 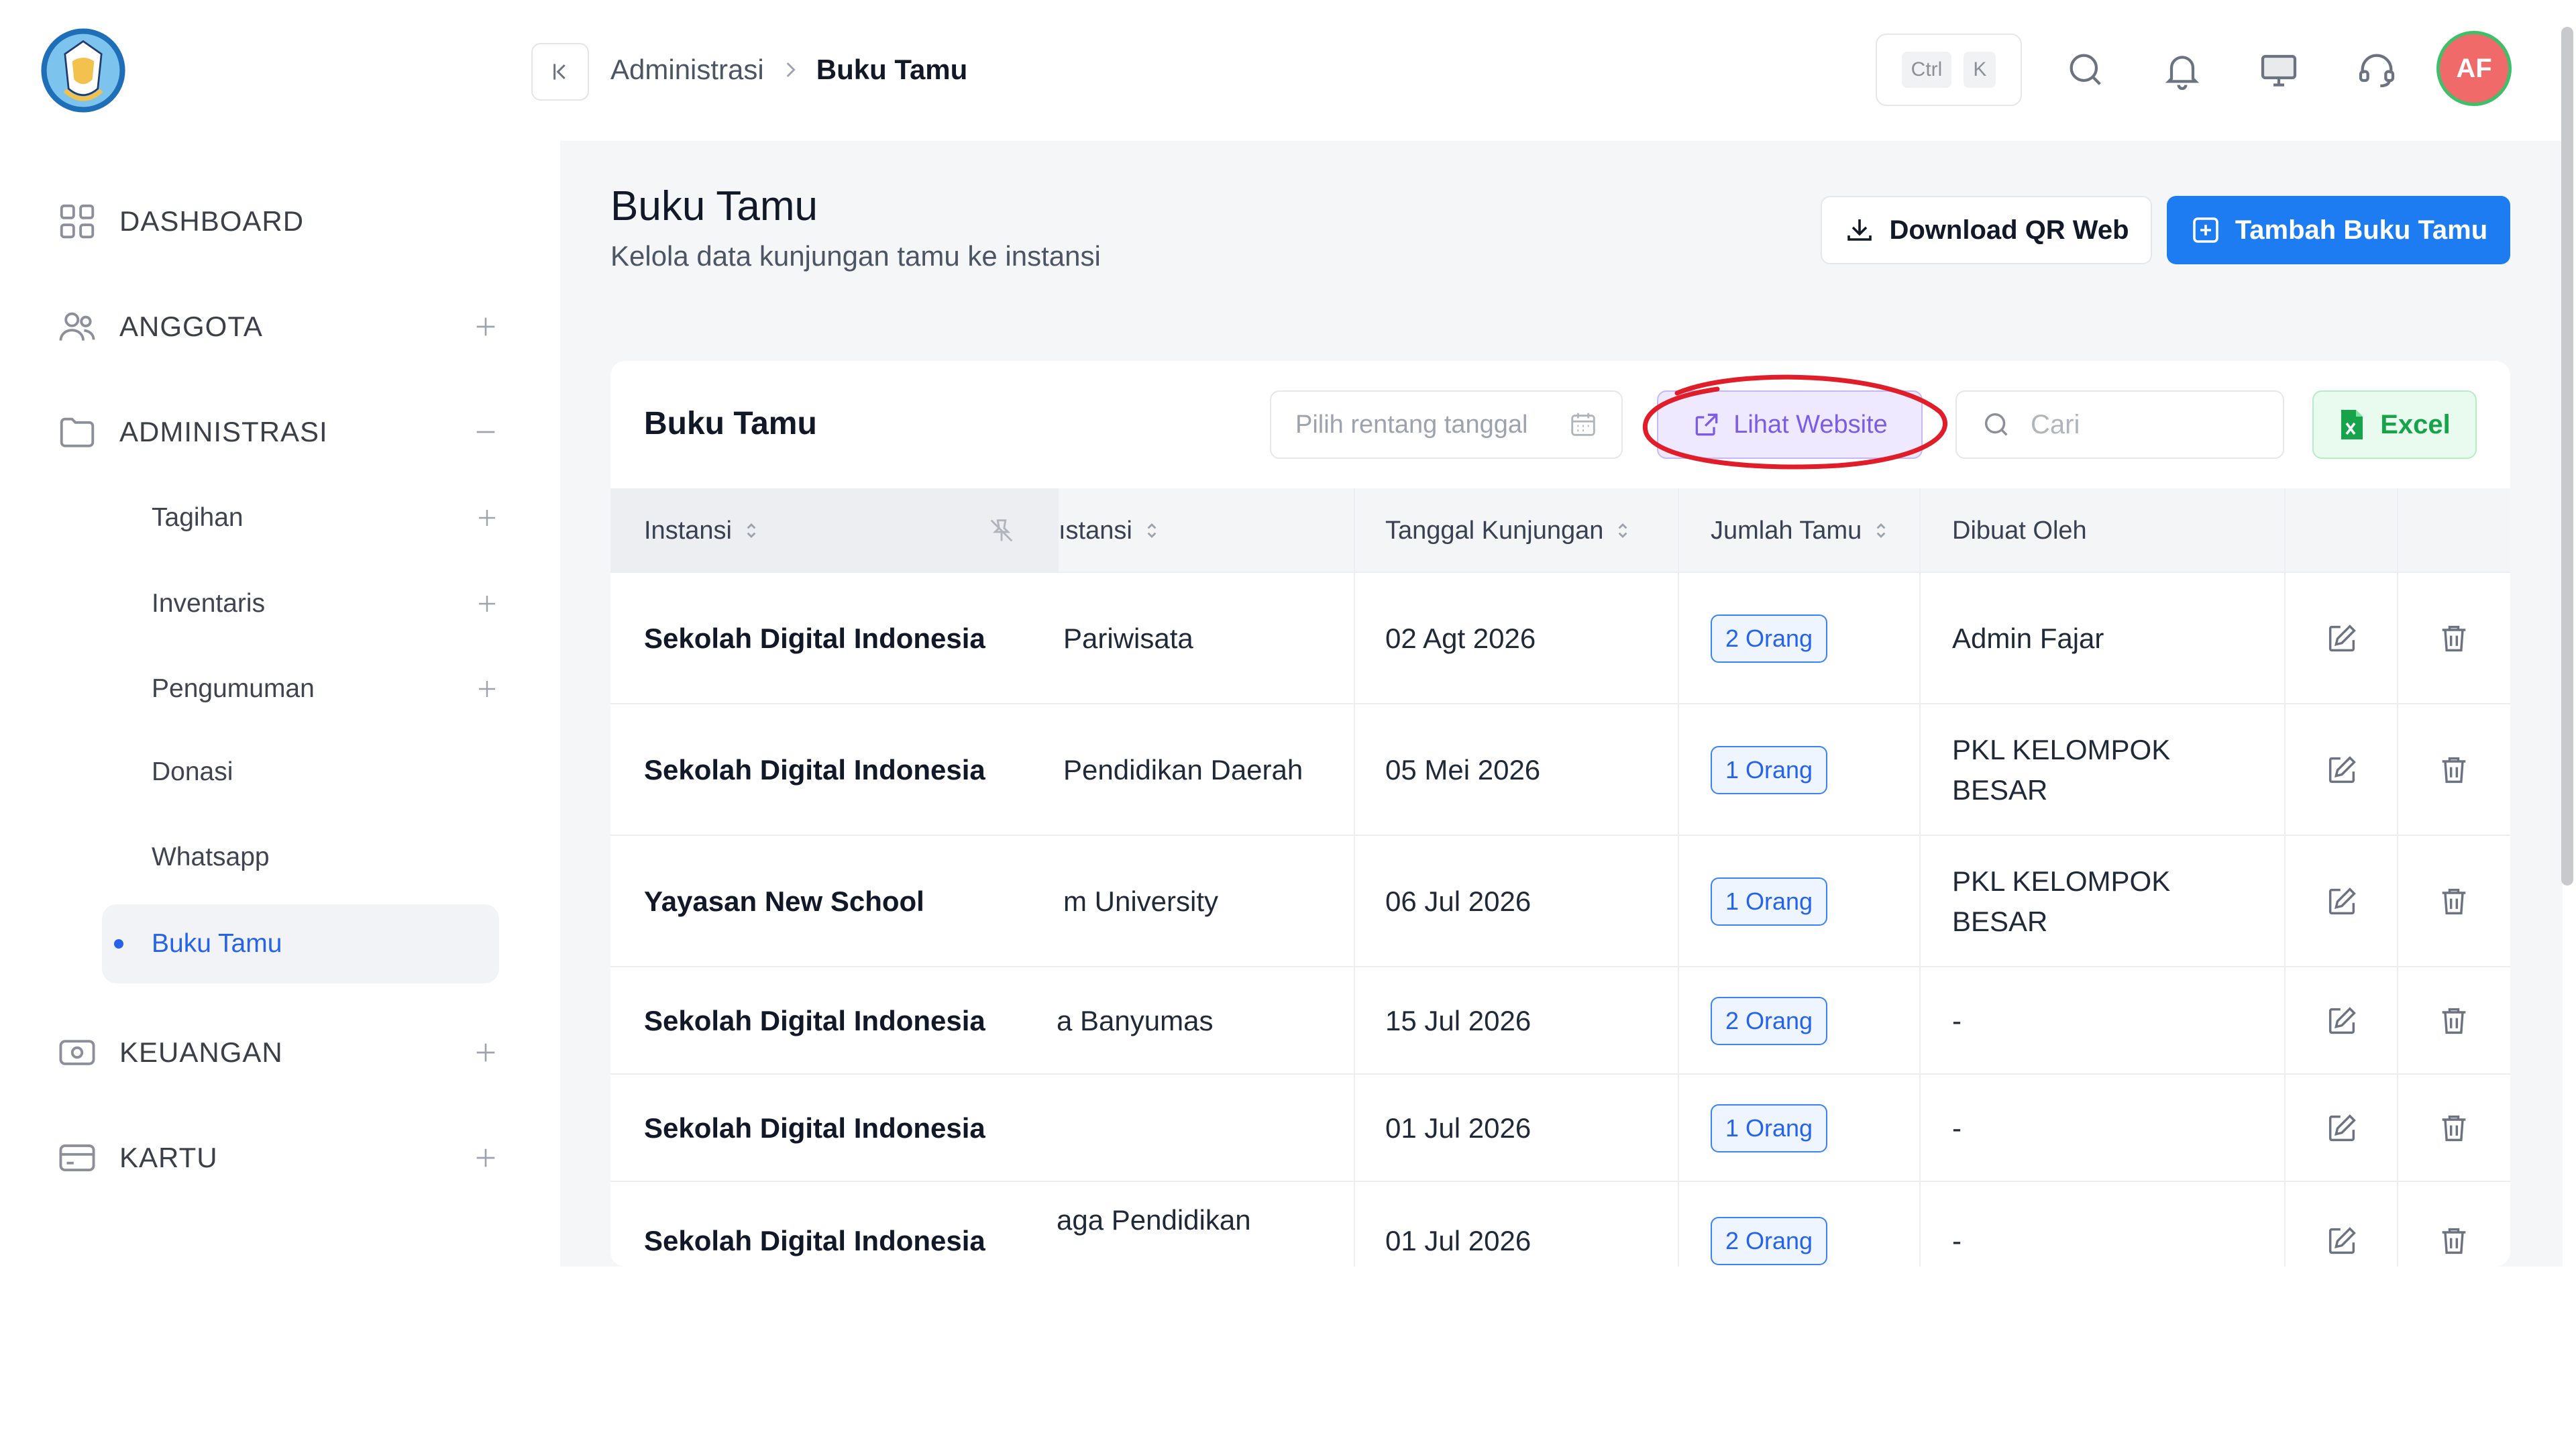 I want to click on cell-dibuat-oleh: Admin Fajar, so click(x=2028, y=638).